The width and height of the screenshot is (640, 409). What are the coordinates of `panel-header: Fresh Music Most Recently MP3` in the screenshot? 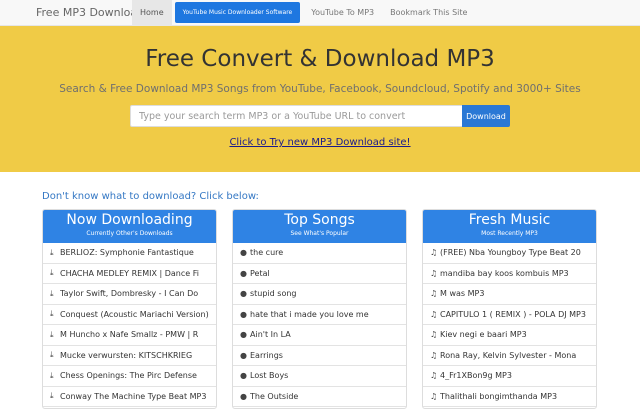 It's located at (509, 226).